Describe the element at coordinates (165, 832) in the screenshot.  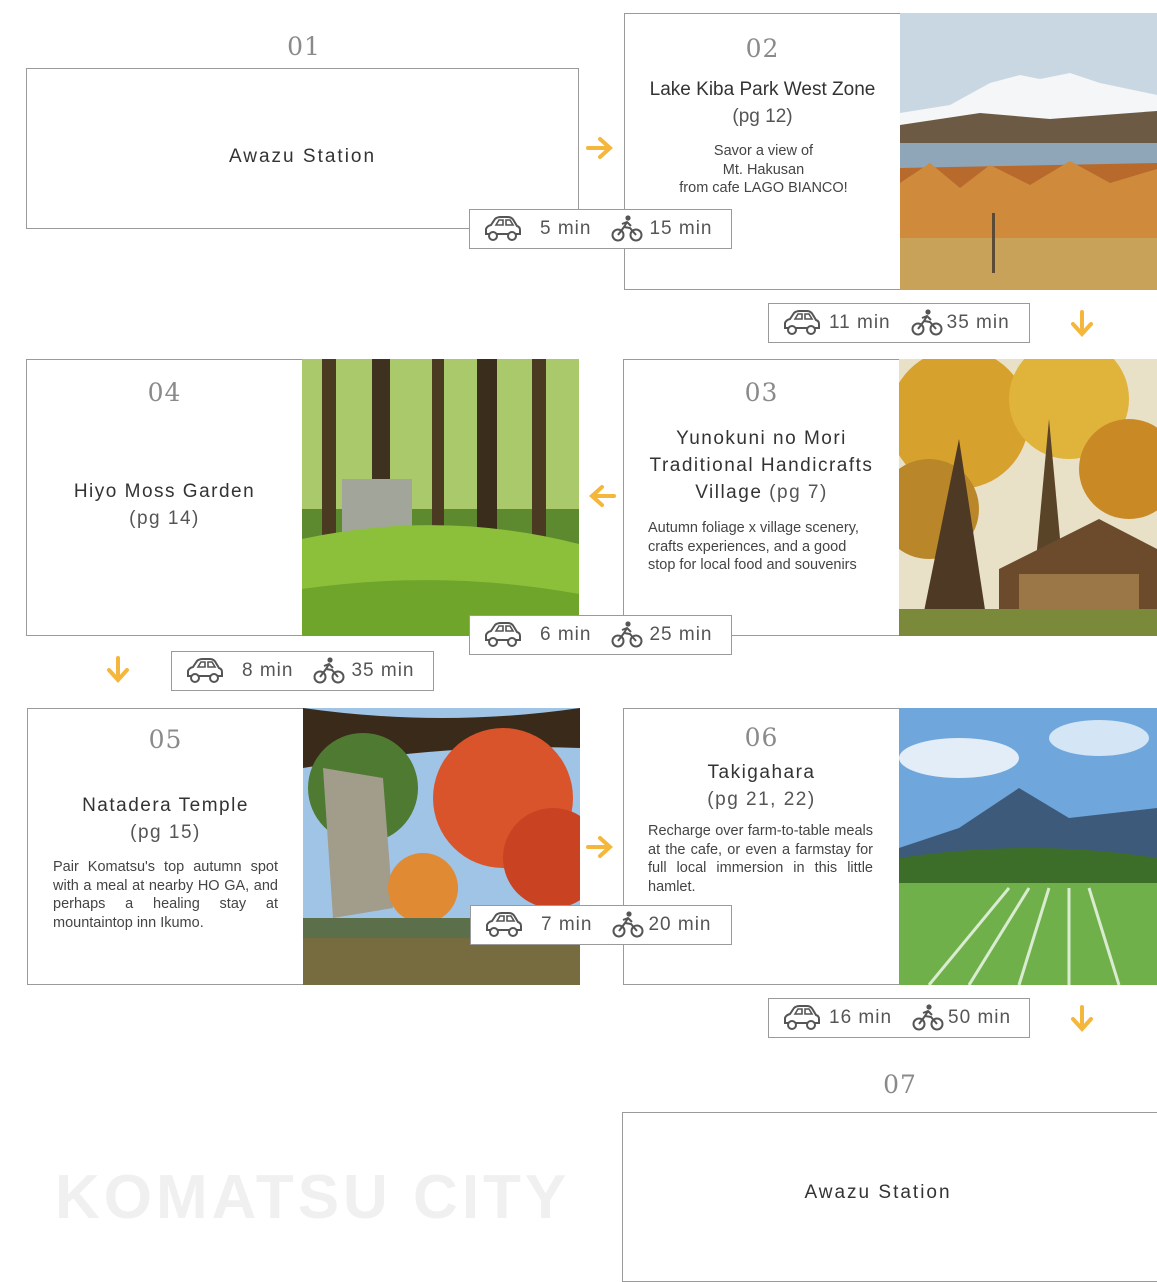
I see `page-ref: (pg 15)` at that location.